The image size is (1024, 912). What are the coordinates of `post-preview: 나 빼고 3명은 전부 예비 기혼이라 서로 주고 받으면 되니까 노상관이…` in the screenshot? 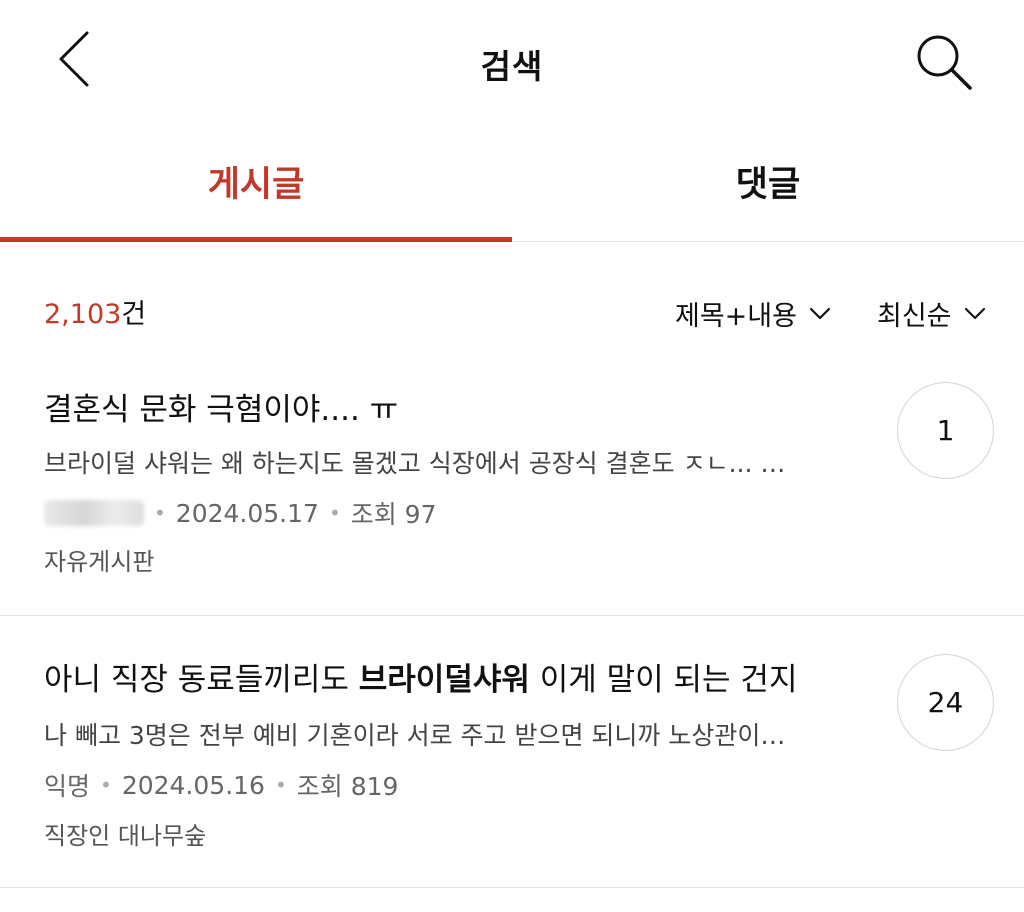 It's located at (415, 735).